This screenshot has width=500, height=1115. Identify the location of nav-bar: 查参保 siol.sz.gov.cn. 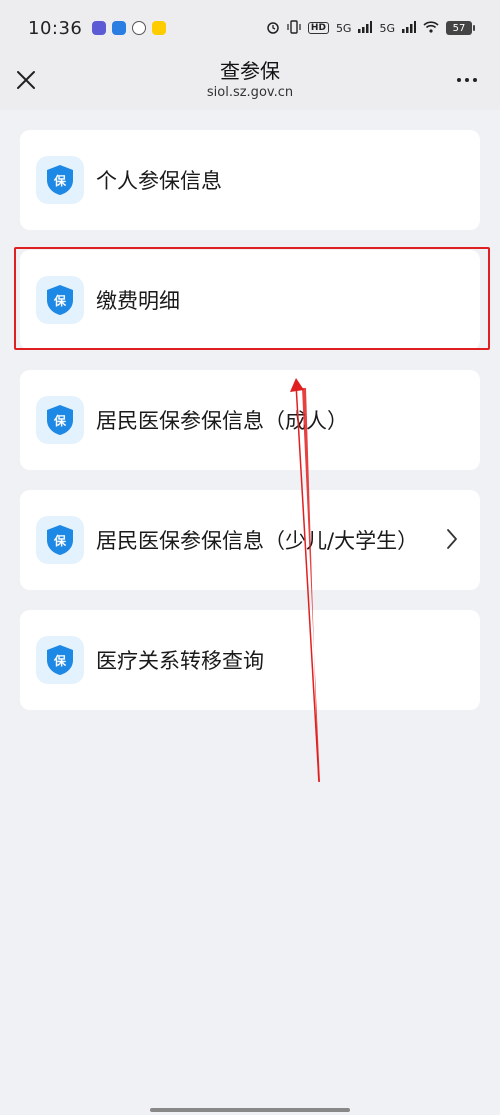
(250, 83).